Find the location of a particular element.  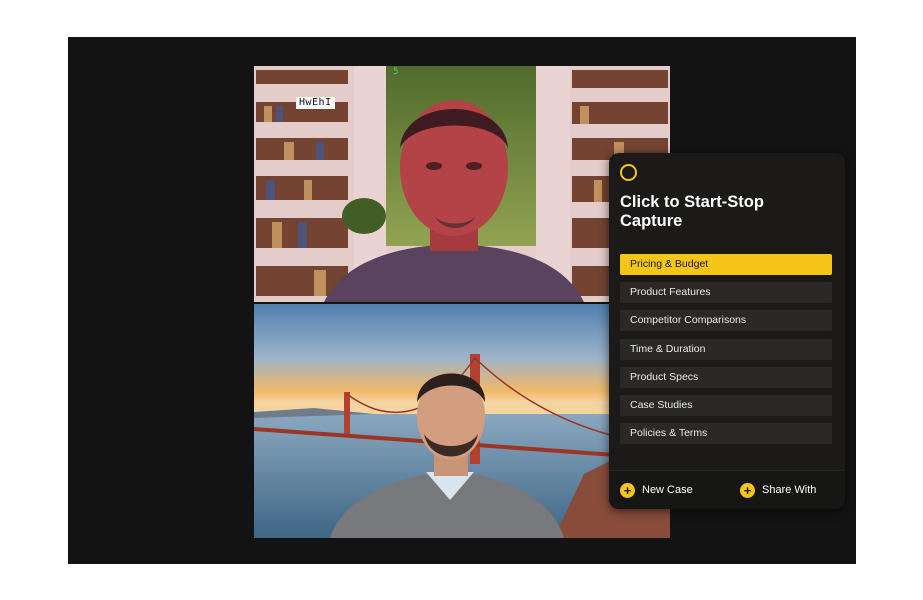

topic-policies-terms: Policies & Terms is located at coordinates (726, 434).